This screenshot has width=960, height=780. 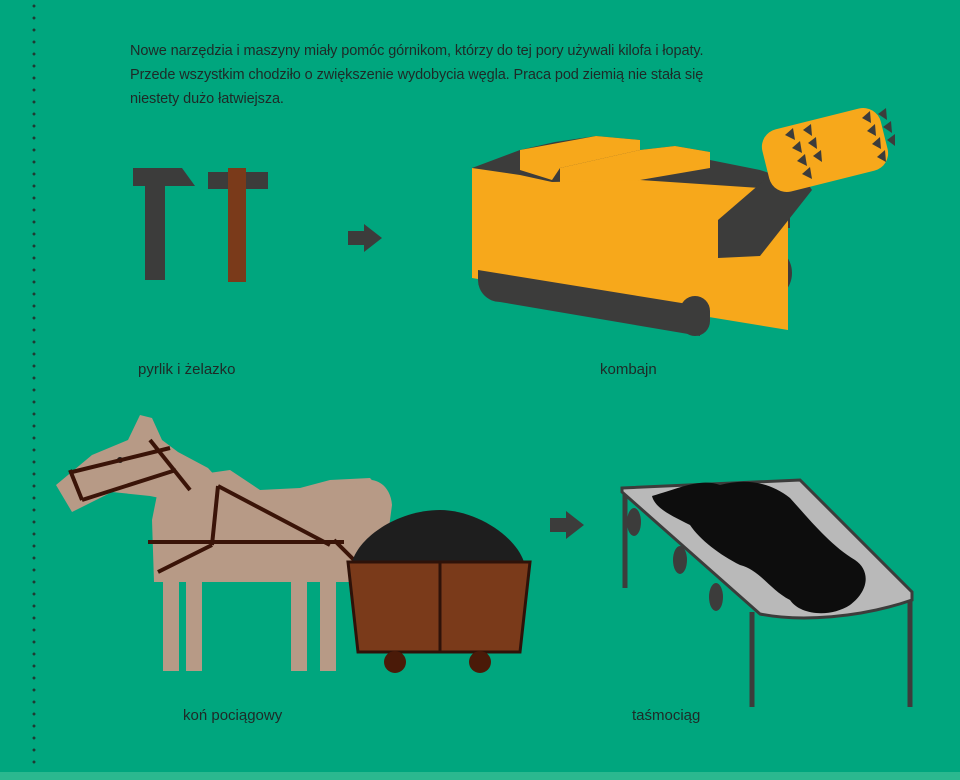 I want to click on caption-tools: pyrlik i żelazko, so click(x=187, y=369).